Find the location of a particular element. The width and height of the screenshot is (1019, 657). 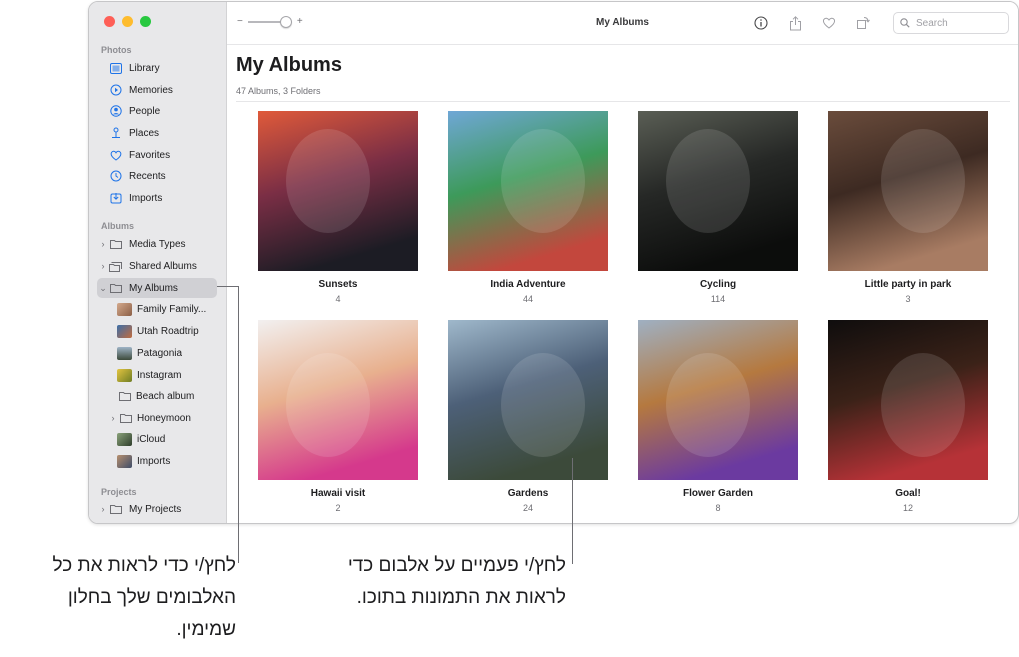

sidebar-item-recents: Recents is located at coordinates (157, 176).